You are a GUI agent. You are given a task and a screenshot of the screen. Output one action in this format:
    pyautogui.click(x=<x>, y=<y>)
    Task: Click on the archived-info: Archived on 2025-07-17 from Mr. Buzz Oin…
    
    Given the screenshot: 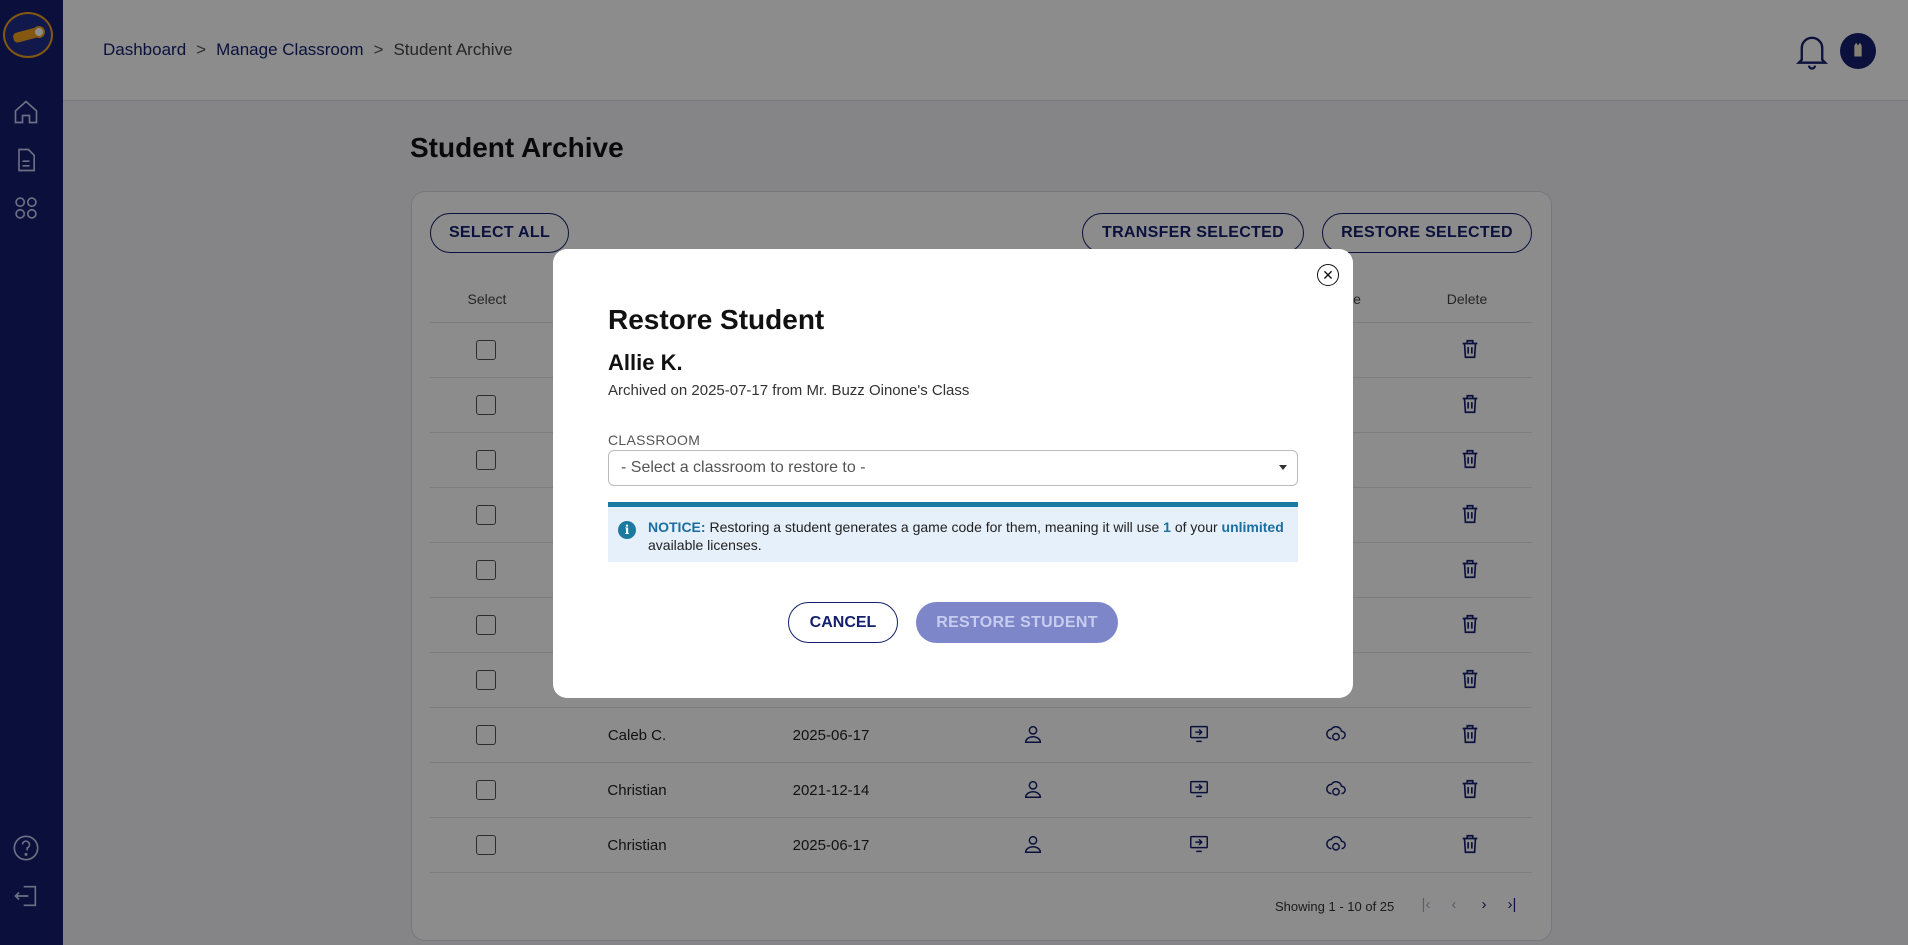 What is the action you would take?
    pyautogui.click(x=789, y=390)
    